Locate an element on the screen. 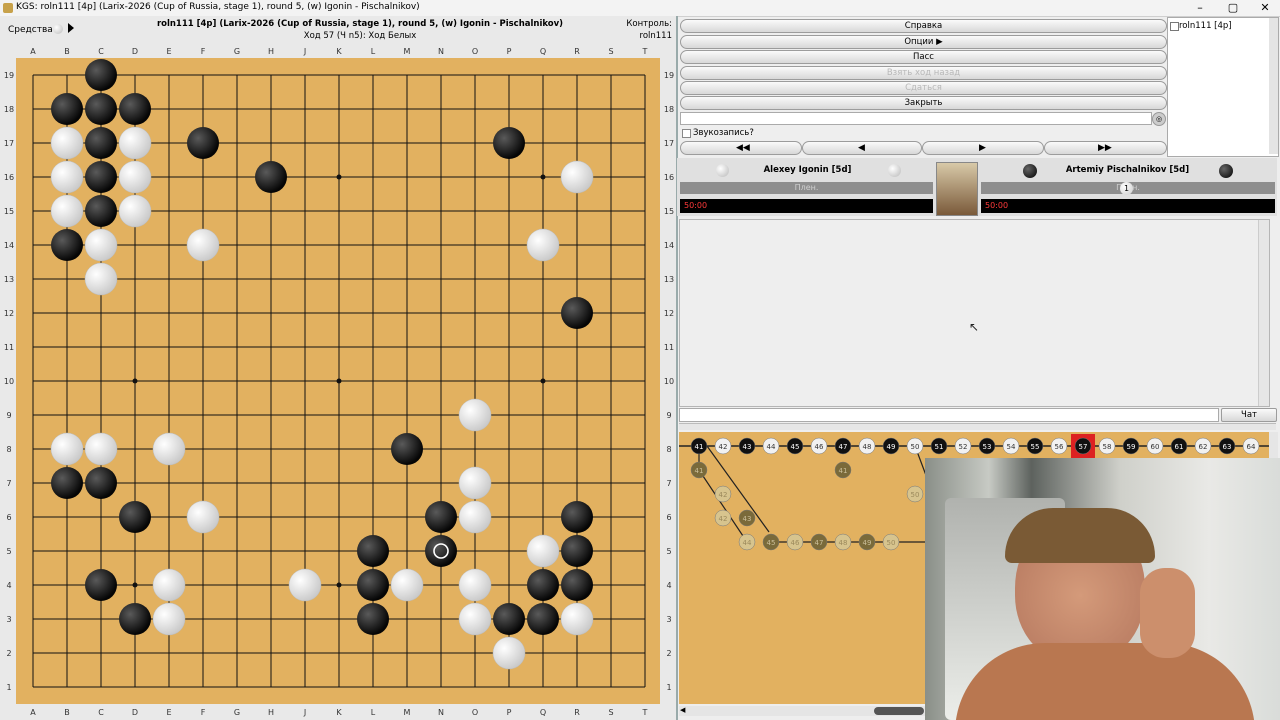 The width and height of the screenshot is (1280, 720). first-move-button: ◀◀ is located at coordinates (741, 148).